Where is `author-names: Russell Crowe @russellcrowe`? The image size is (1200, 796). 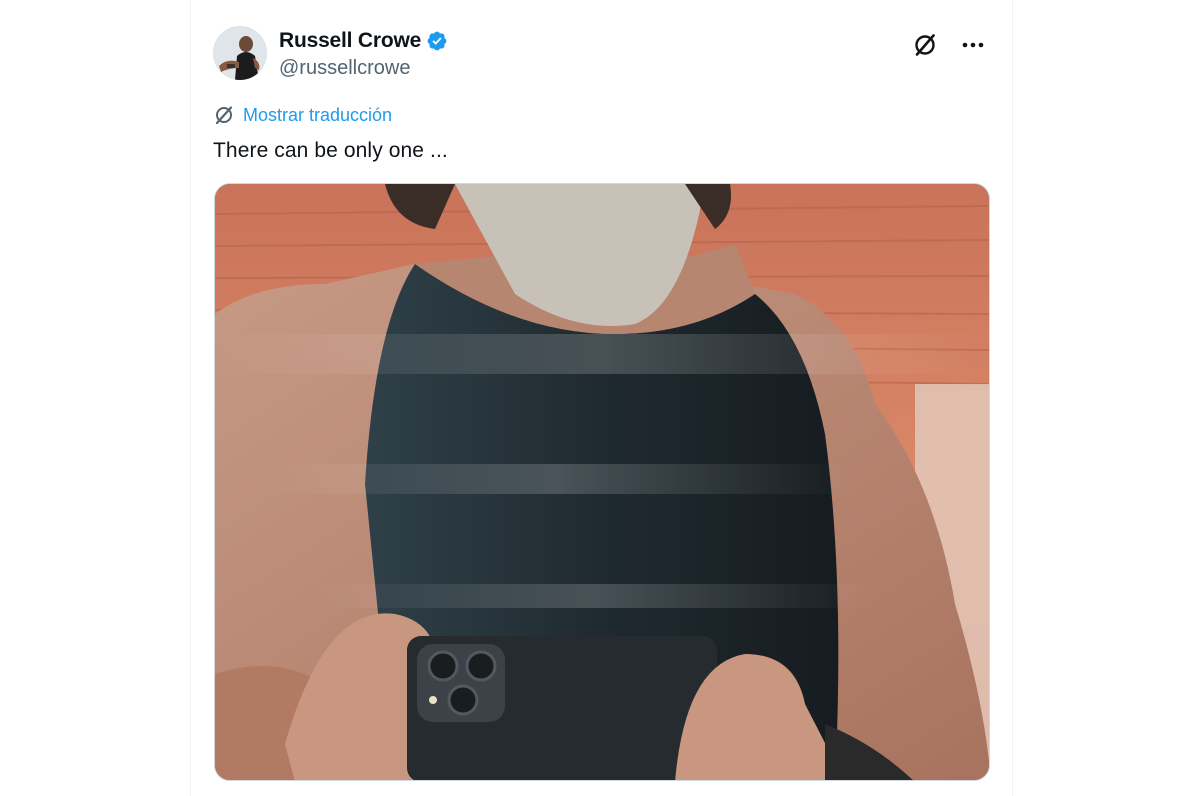
author-names: Russell Crowe @russellcrowe is located at coordinates (363, 54).